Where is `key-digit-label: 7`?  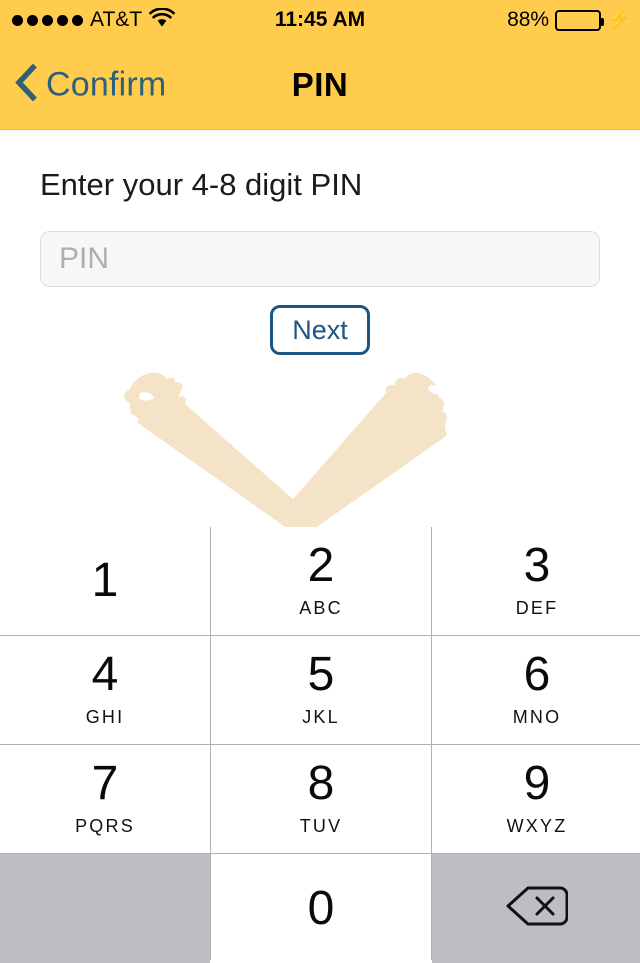
key-digit-label: 7 is located at coordinates (105, 783).